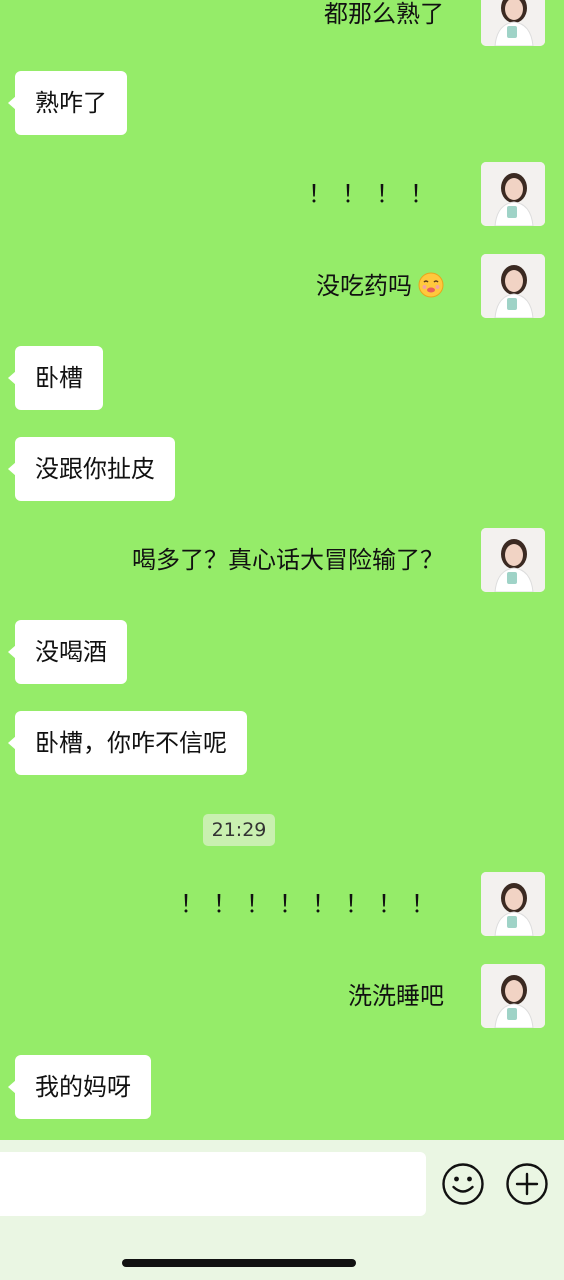 The image size is (564, 1280). What do you see at coordinates (282, 652) in the screenshot?
I see `message-row-left: 没喝酒` at bounding box center [282, 652].